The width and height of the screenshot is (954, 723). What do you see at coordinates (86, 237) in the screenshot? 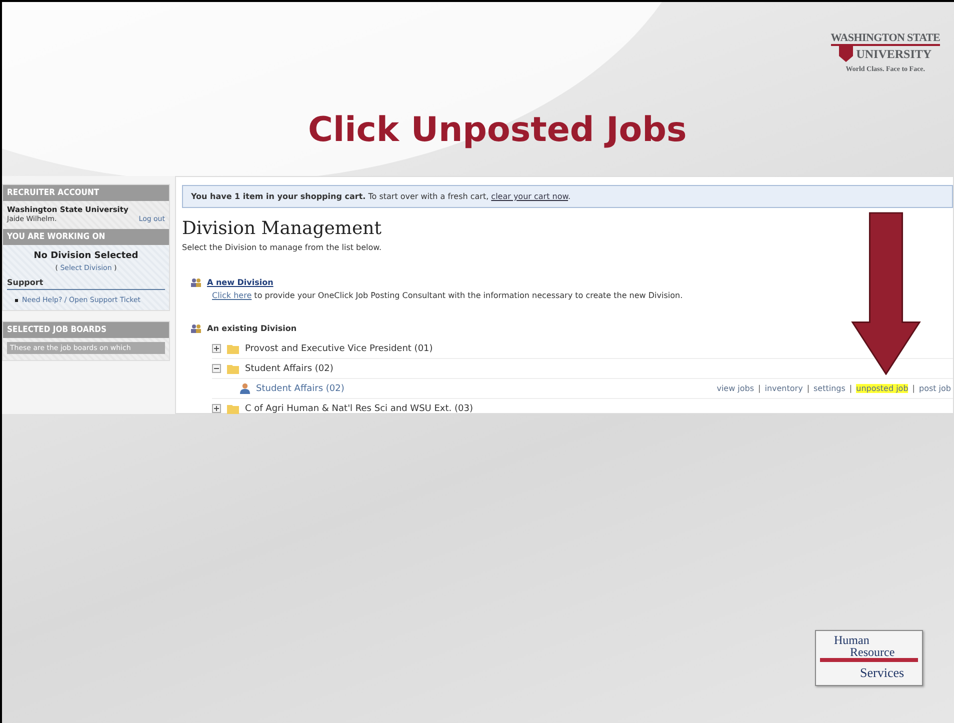
I see `panel-heading: YOU ARE WORKING ON` at bounding box center [86, 237].